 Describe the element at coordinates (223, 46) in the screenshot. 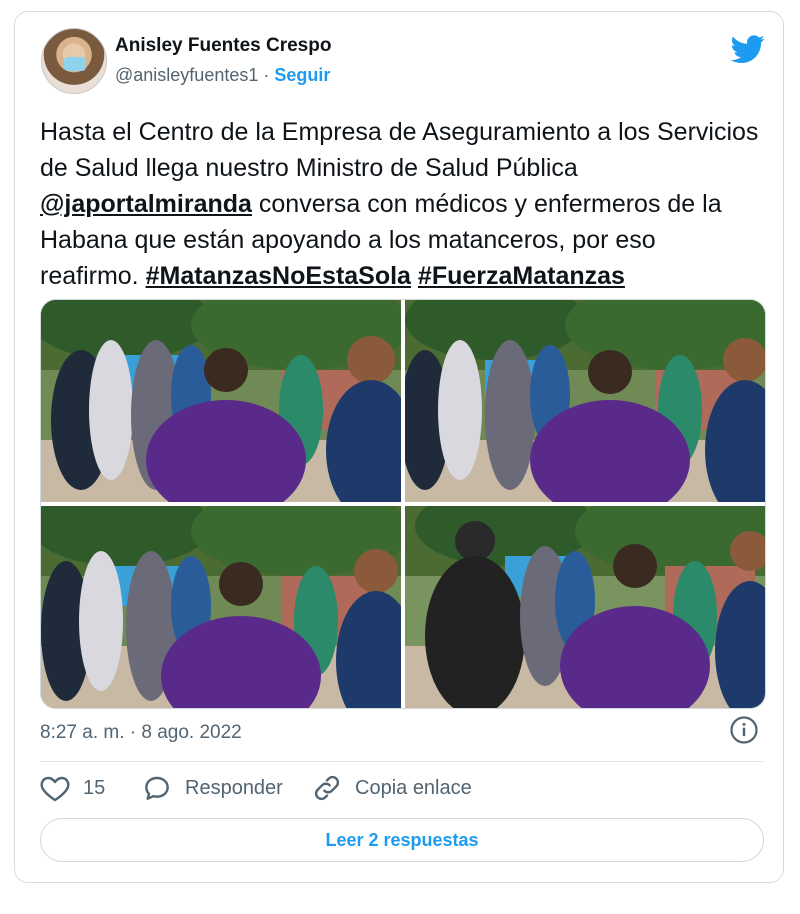

I see `author-name: Anisley Fuentes Crespo` at that location.